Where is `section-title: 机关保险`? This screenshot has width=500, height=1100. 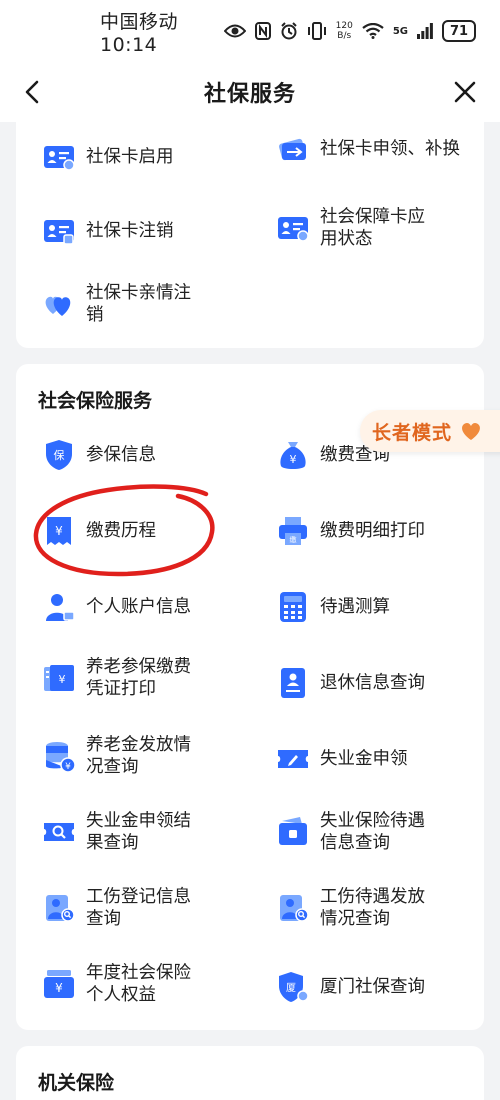
section-title: 机关保险 is located at coordinates (76, 1083).